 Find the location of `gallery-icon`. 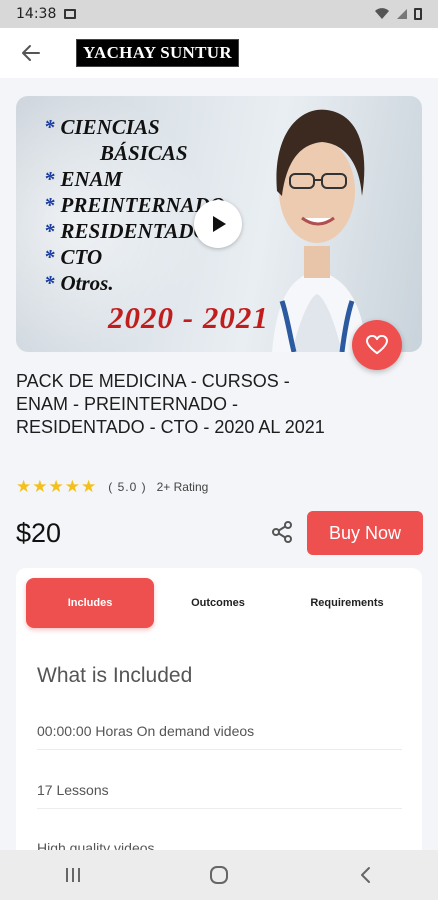

gallery-icon is located at coordinates (70, 14).